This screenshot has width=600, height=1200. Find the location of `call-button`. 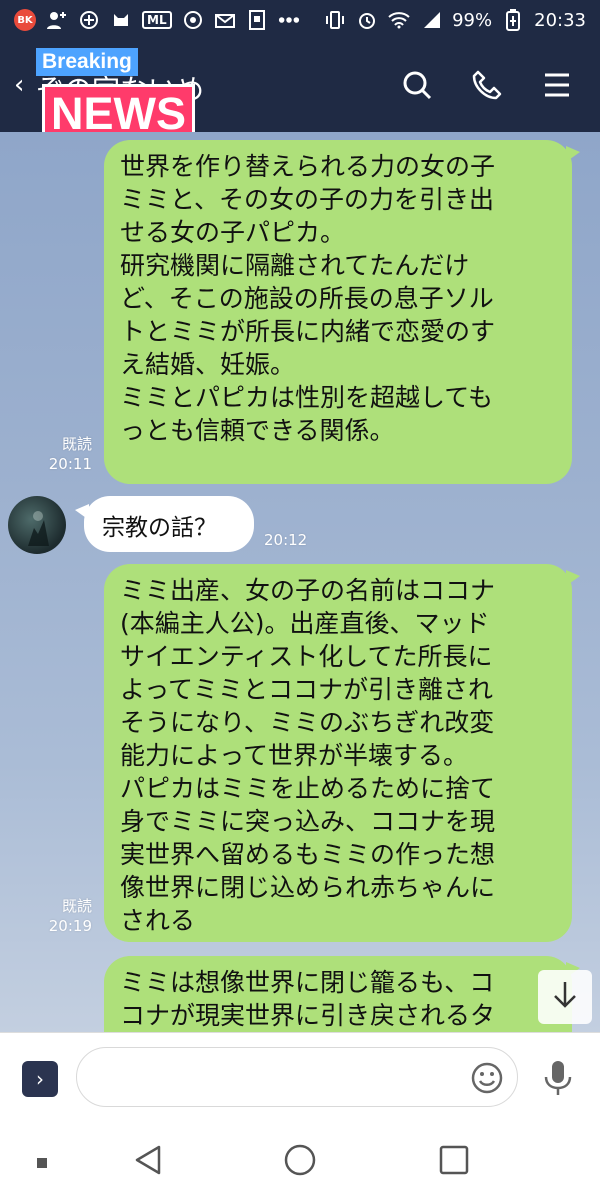

call-button is located at coordinates (487, 87).